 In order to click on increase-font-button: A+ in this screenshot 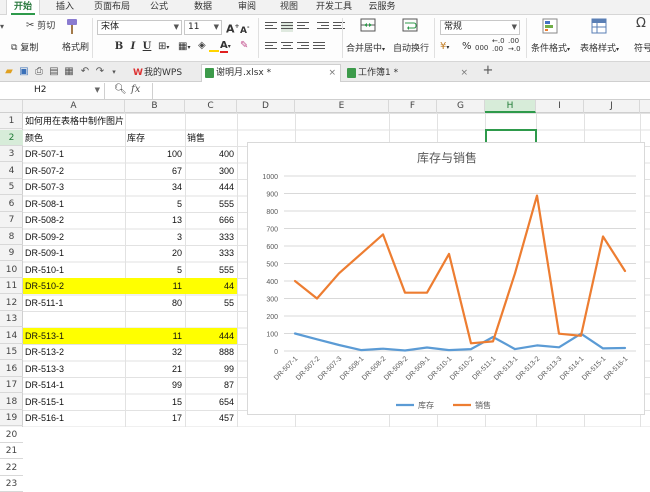, I will do `click(233, 28)`.